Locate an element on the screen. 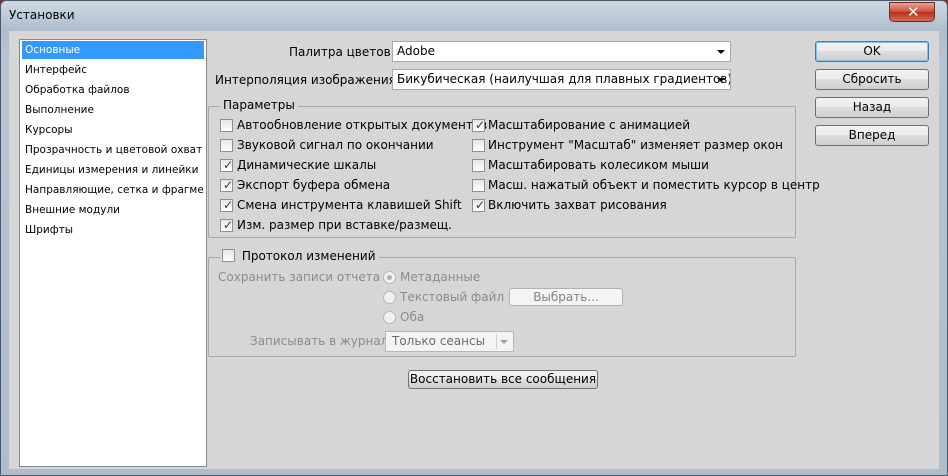 This screenshot has width=948, height=476. radio-metadata-label: Метаданные is located at coordinates (440, 277).